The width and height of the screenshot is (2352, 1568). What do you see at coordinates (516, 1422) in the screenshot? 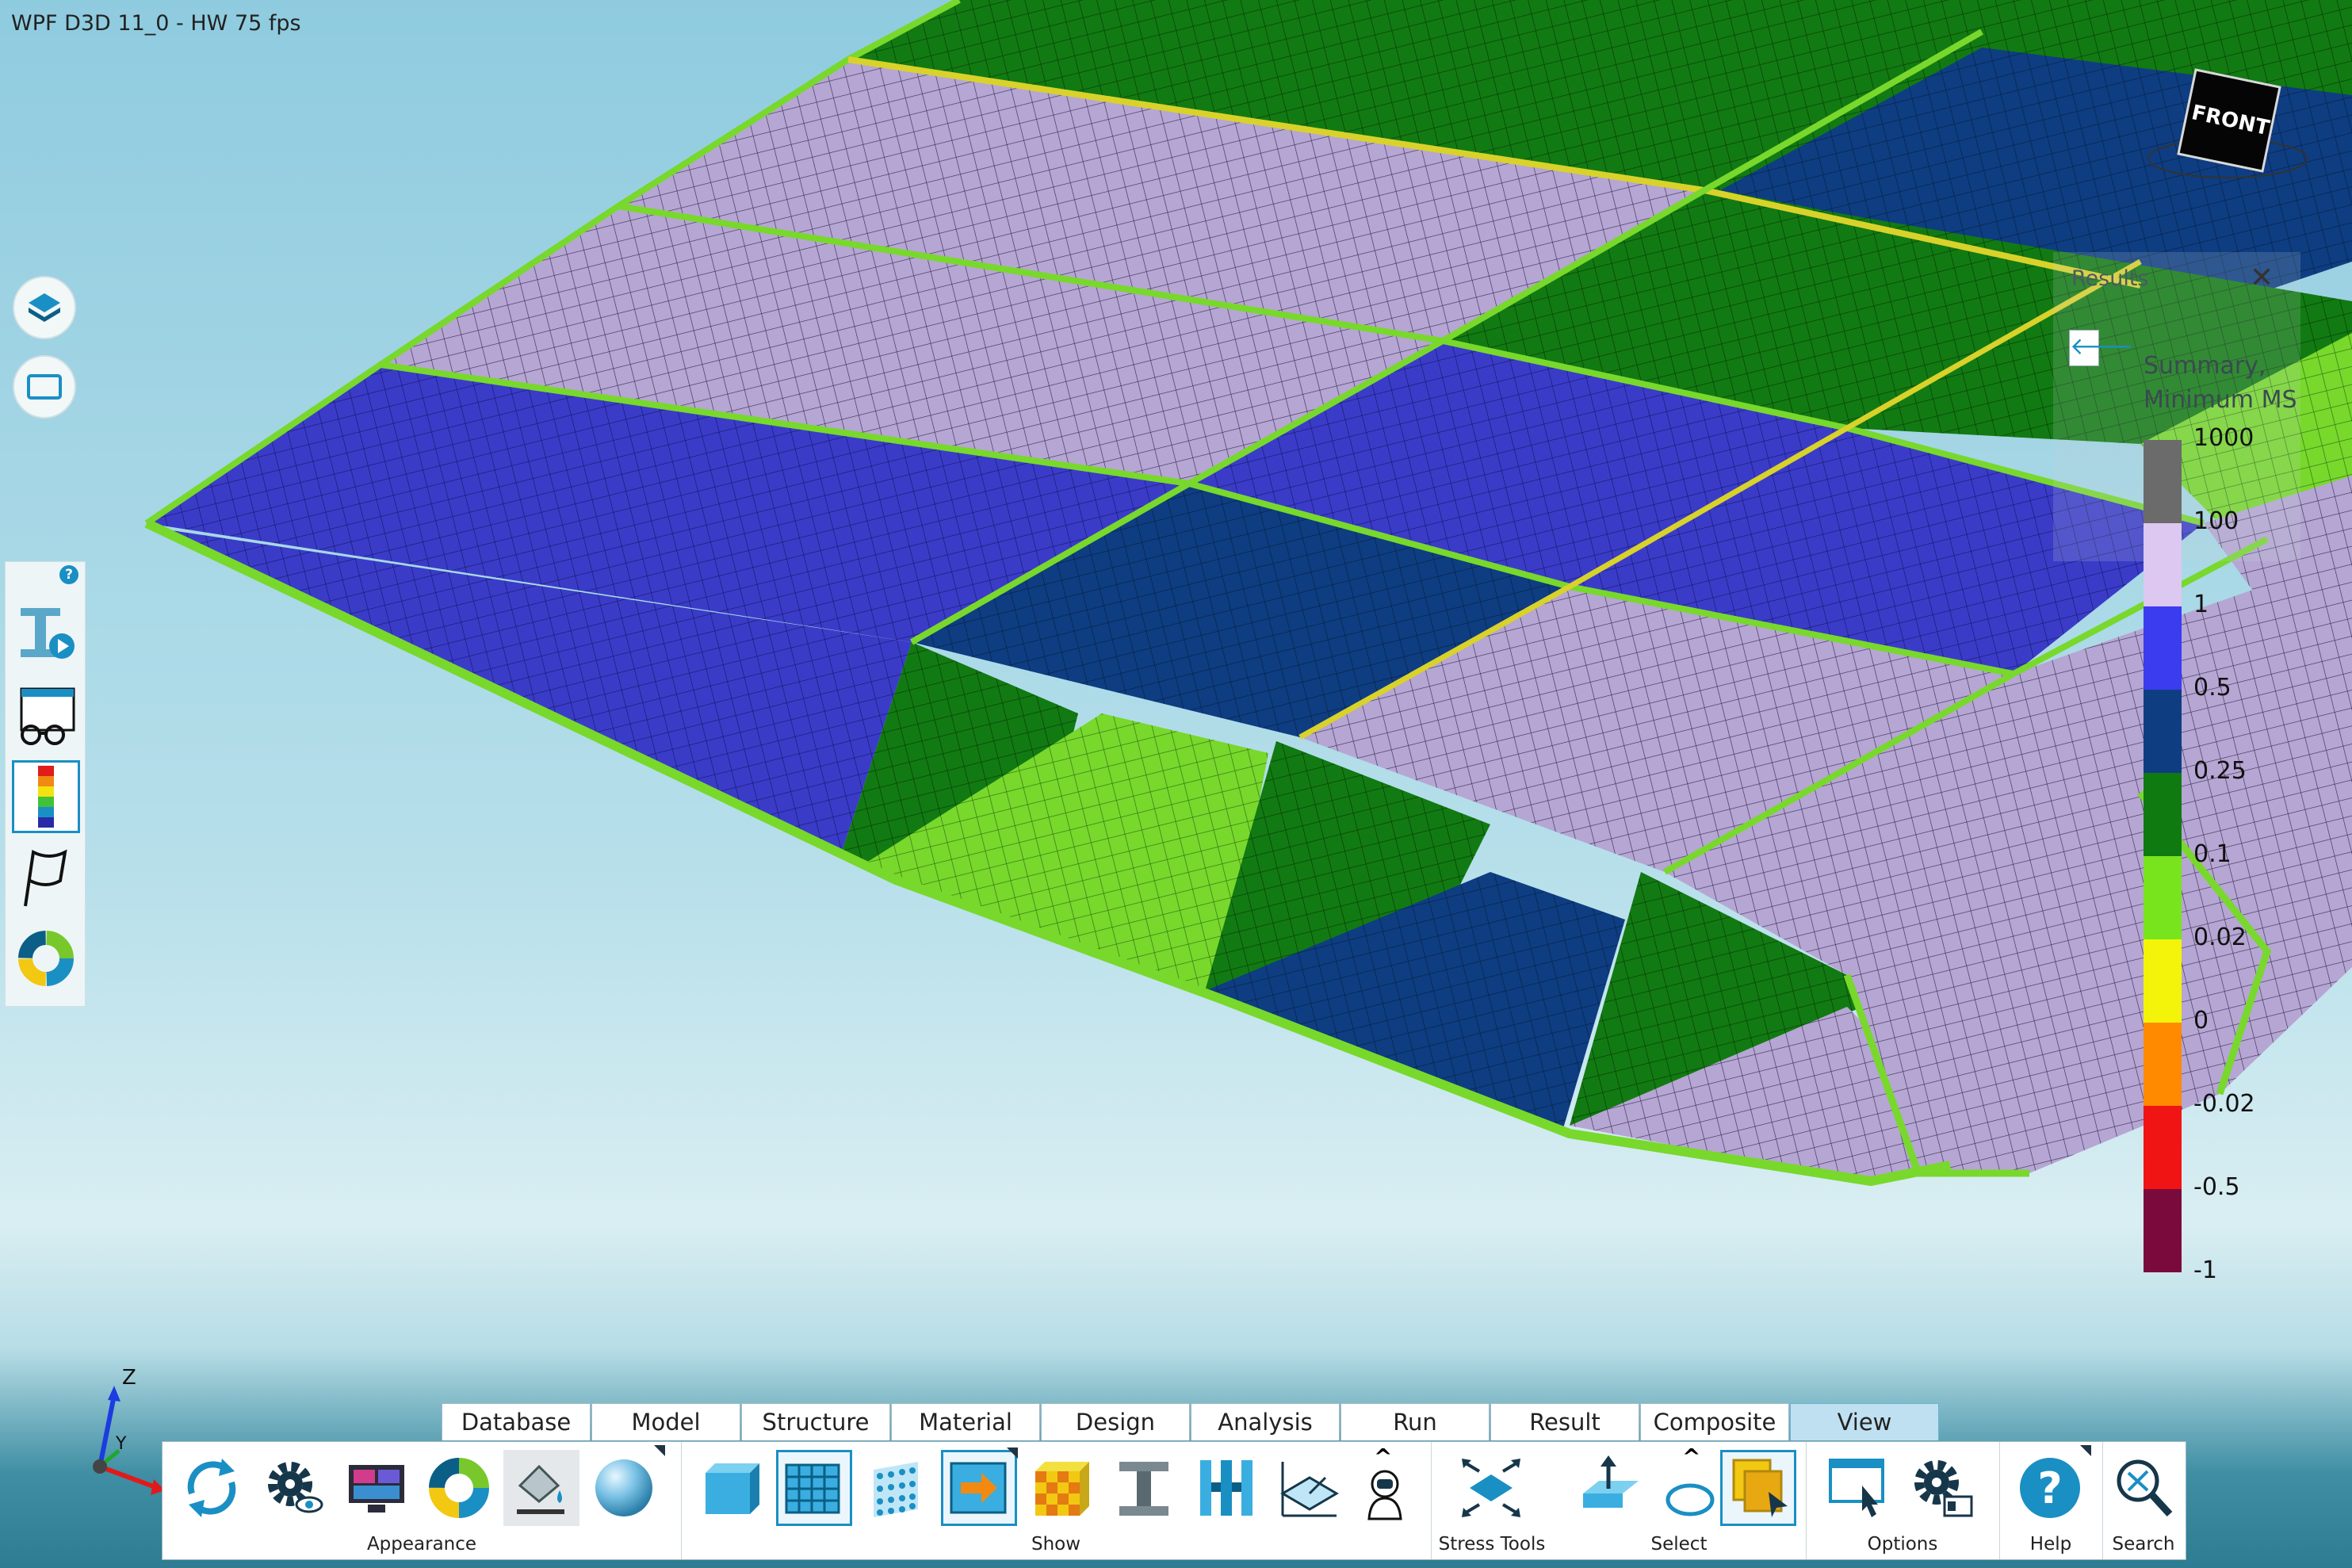
I see `tab-database: Database` at bounding box center [516, 1422].